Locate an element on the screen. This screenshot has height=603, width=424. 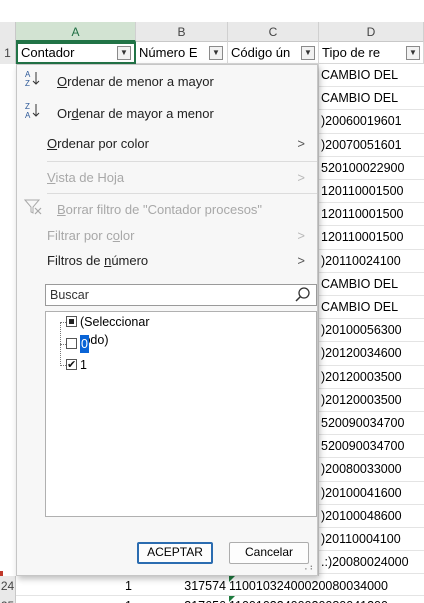
menu-item-label: Ordenar por color is located at coordinates (98, 143).